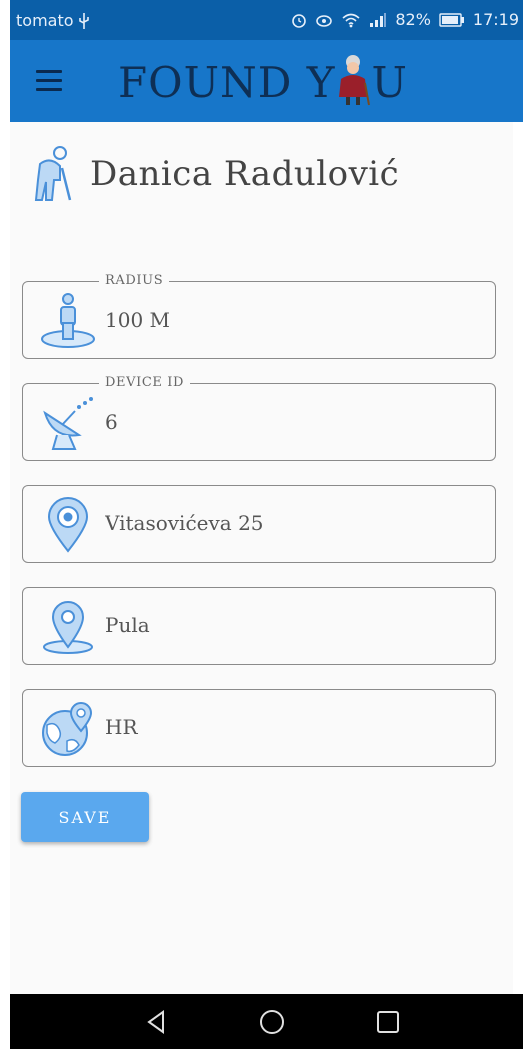 Image resolution: width=523 pixels, height=1049 pixels. Describe the element at coordinates (144, 382) in the screenshot. I see `device-id-label: DEVICE ID` at that location.